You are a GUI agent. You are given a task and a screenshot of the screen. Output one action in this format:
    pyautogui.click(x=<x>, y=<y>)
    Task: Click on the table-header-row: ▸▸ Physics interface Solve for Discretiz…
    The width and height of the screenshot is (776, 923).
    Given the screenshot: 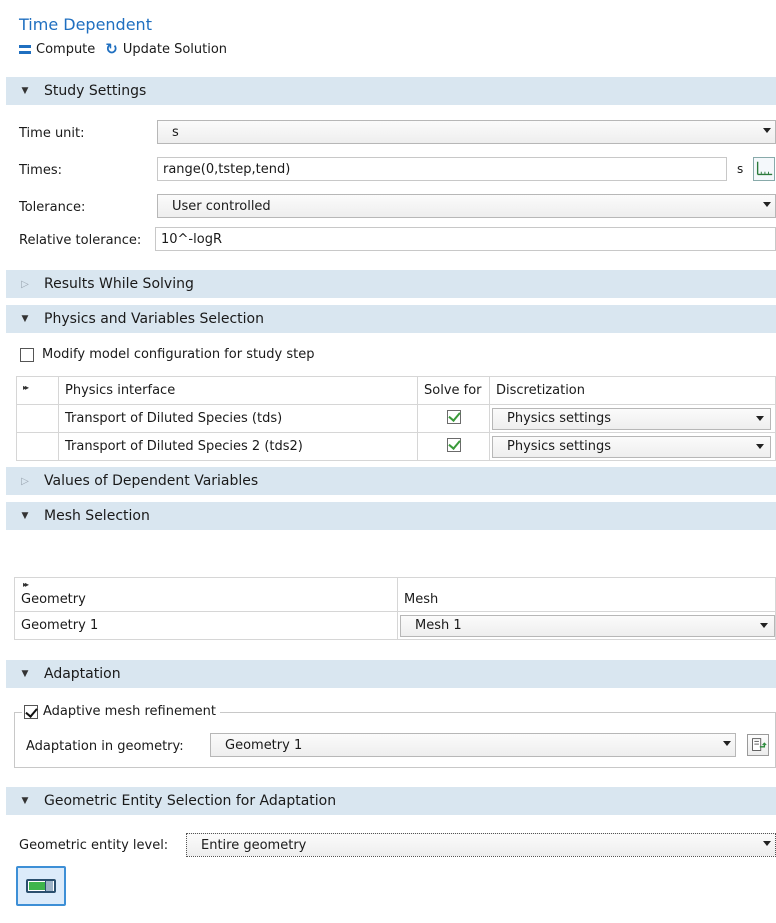 What is the action you would take?
    pyautogui.click(x=396, y=390)
    